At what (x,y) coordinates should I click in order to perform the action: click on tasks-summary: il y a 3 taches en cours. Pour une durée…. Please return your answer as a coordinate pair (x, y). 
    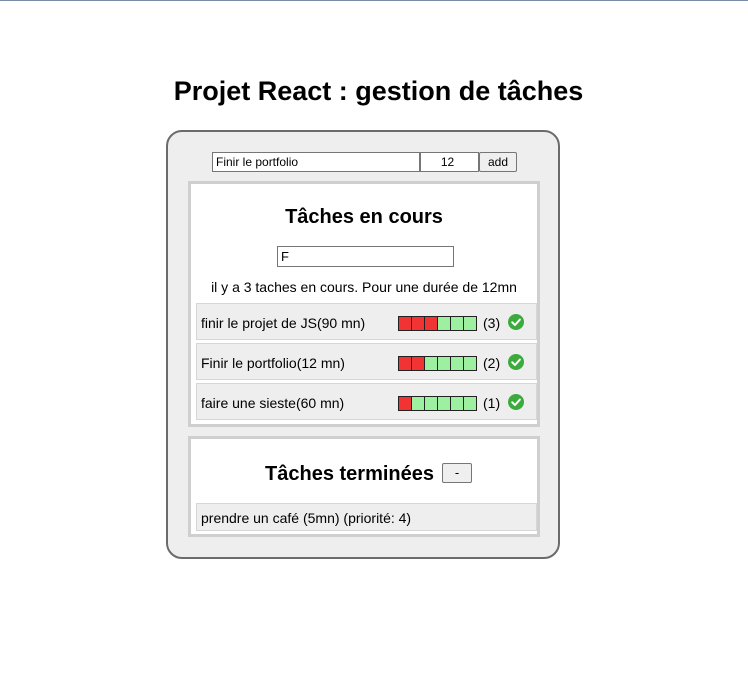
    Looking at the image, I should click on (364, 287).